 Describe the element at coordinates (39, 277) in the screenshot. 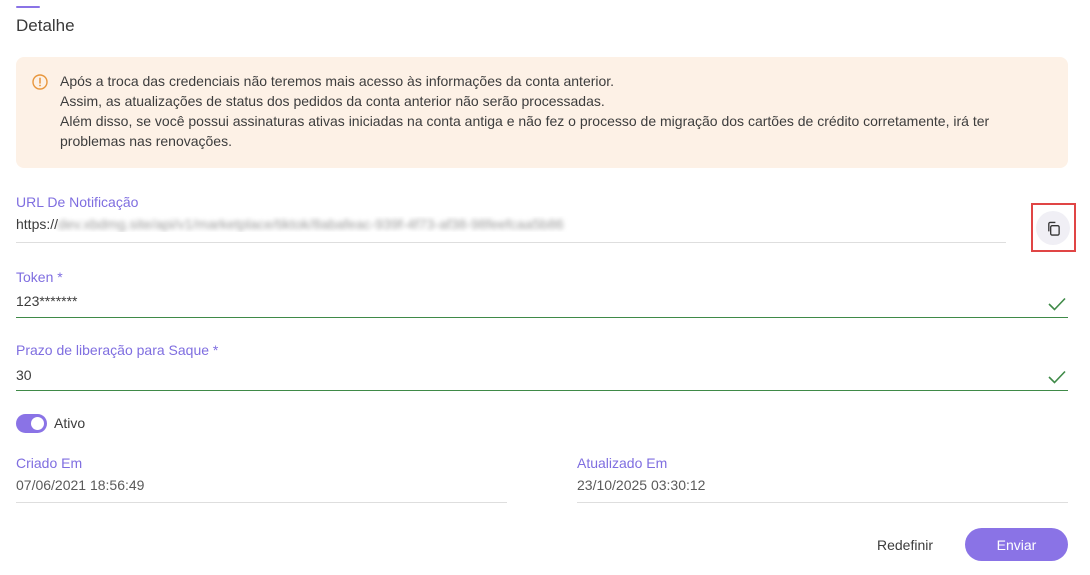

I see `token-label: Token *` at that location.